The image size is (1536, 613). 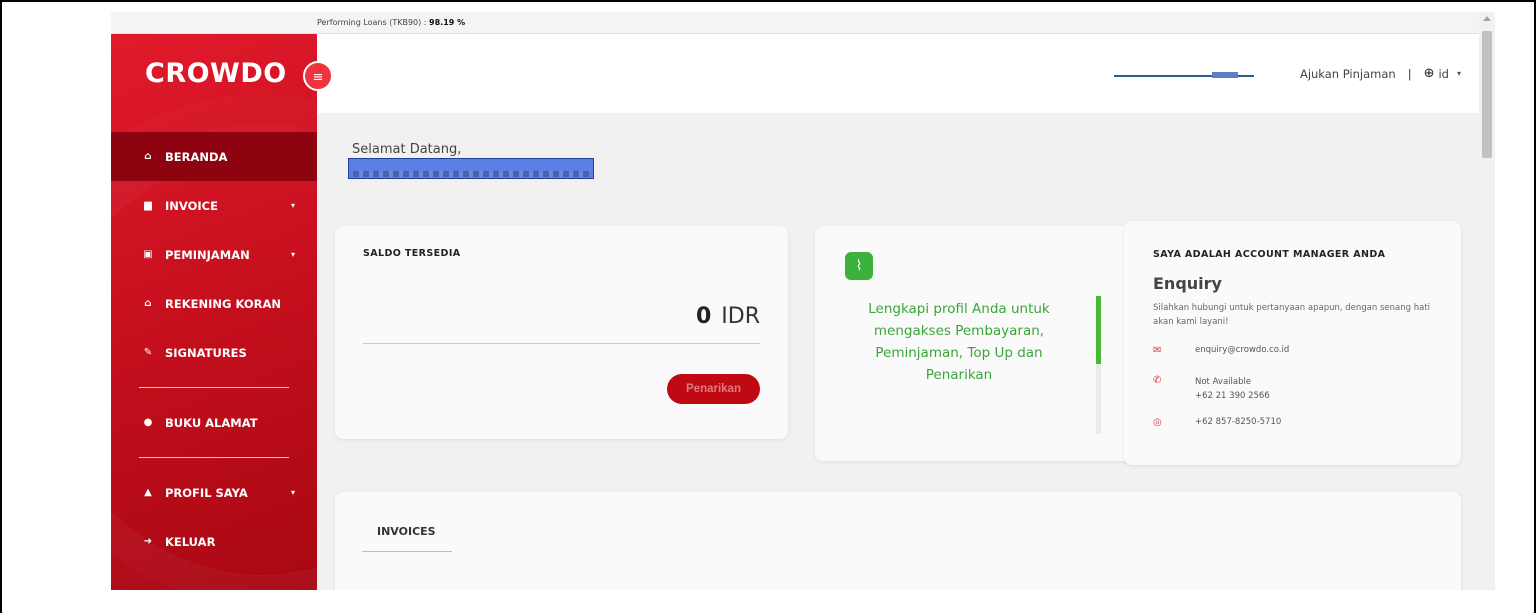 I want to click on sidebar-item-keluar: ➜ KELUAR, so click(x=214, y=541).